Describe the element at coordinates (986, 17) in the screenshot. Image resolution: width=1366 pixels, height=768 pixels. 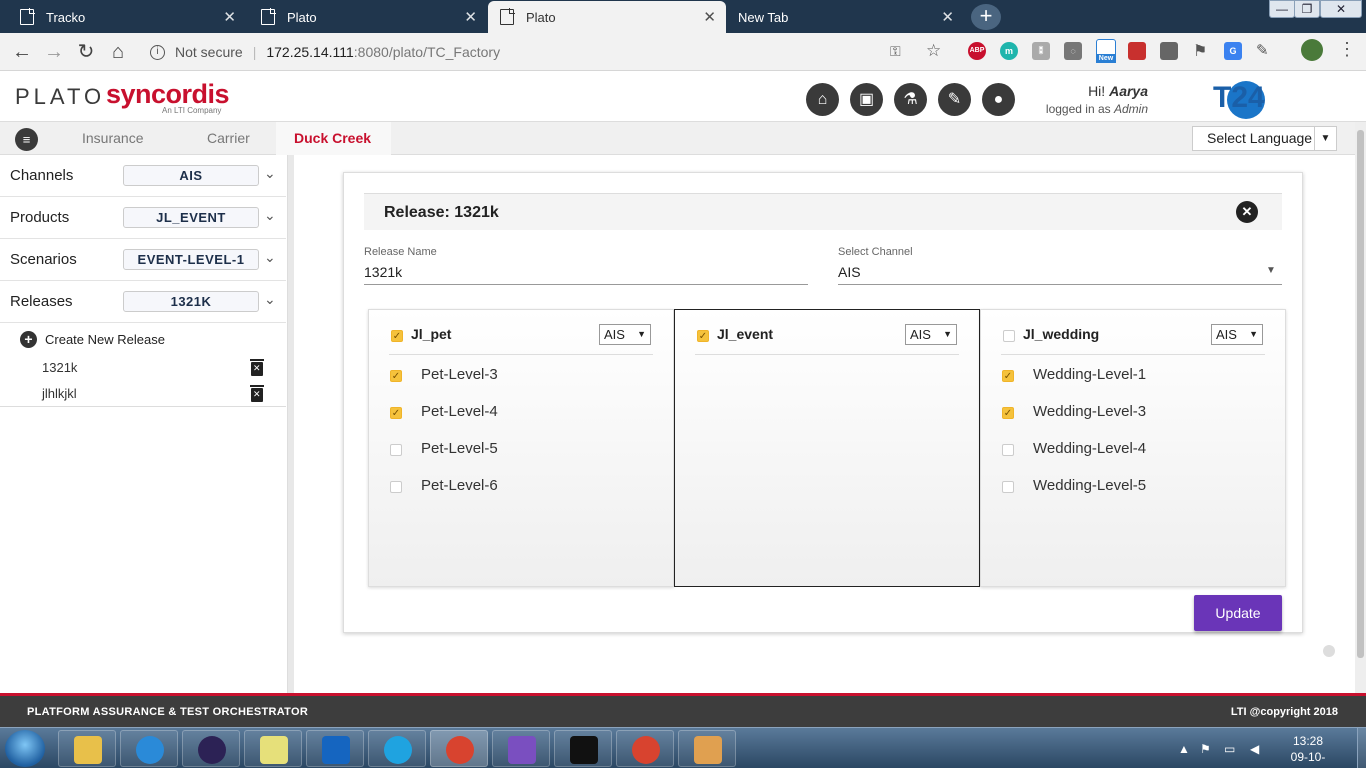
I see `new-tab-button: +` at that location.